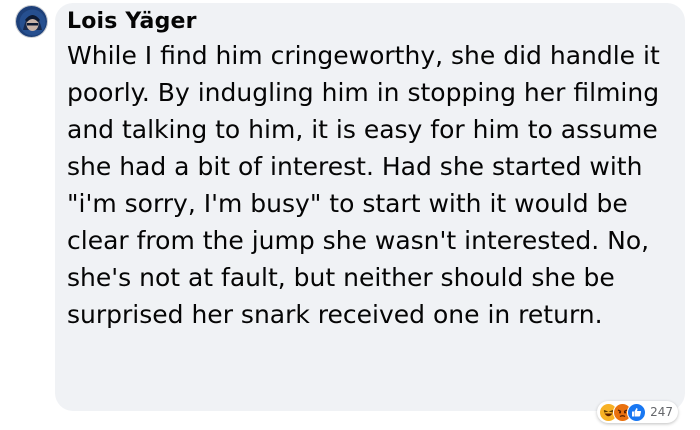 This screenshot has height=430, width=700. I want to click on avatar, so click(31, 21).